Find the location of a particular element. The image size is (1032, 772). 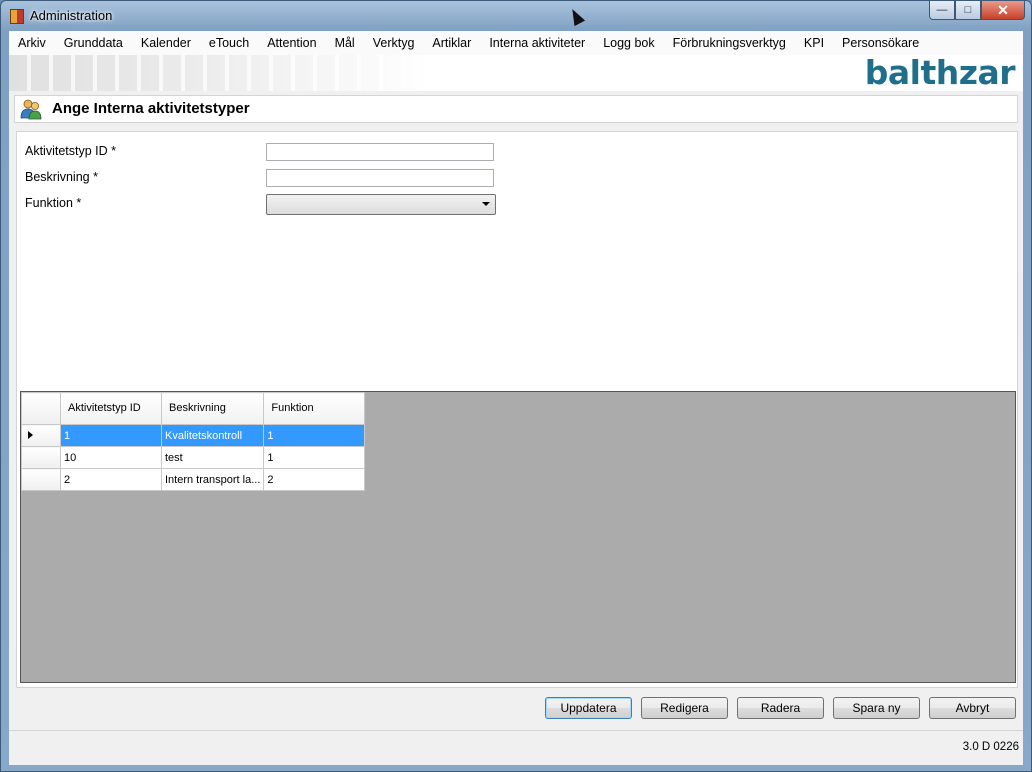

cell-description: test is located at coordinates (212, 457).